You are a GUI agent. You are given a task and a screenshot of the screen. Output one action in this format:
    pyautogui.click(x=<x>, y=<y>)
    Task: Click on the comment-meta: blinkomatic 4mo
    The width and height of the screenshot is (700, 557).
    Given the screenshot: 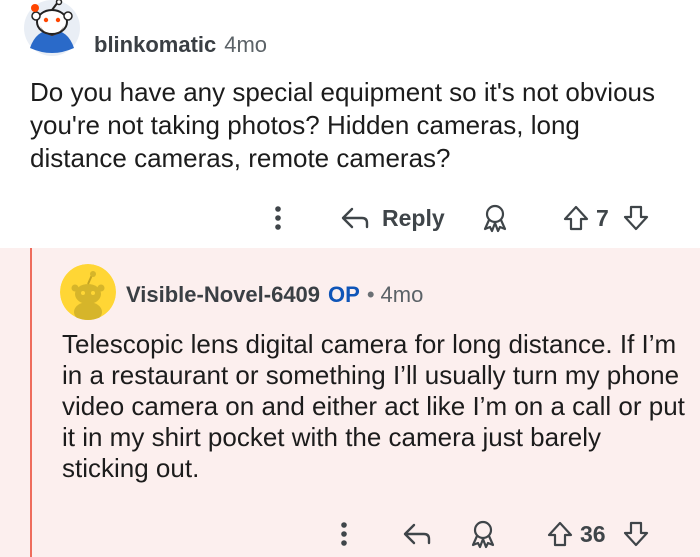 What is the action you would take?
    pyautogui.click(x=180, y=45)
    